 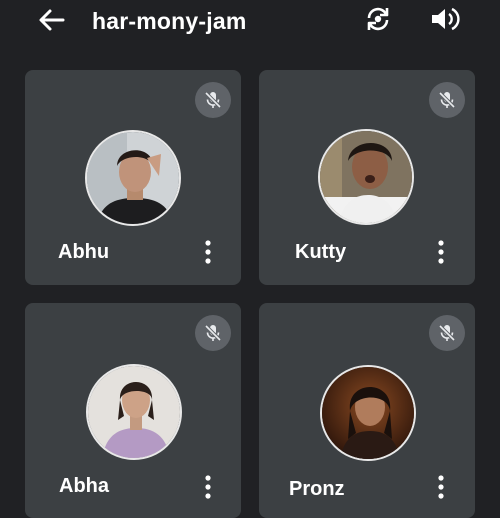 What do you see at coordinates (84, 252) in the screenshot?
I see `participant-name: Abhu` at bounding box center [84, 252].